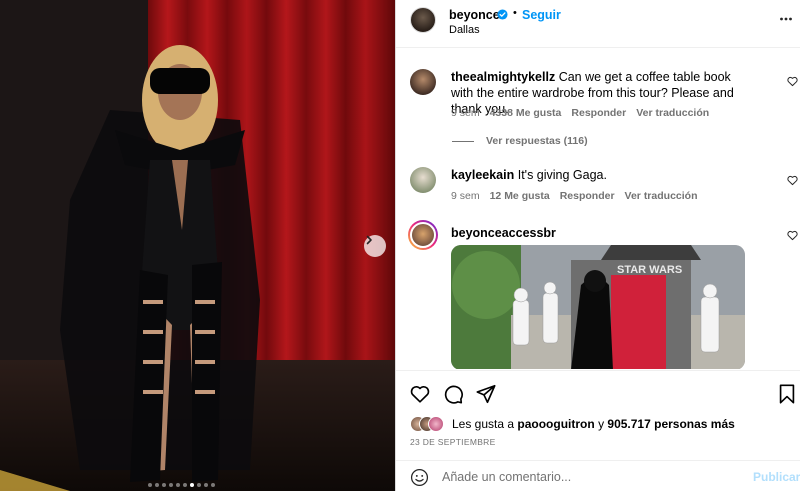  What do you see at coordinates (562, 175) in the screenshot?
I see `comment-text: It's giving Gaga.` at bounding box center [562, 175].